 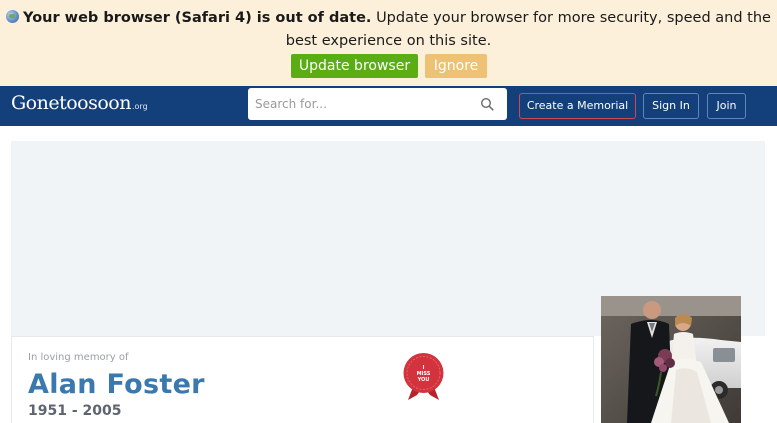 I want to click on sign-in-button: Sign In, so click(x=671, y=106).